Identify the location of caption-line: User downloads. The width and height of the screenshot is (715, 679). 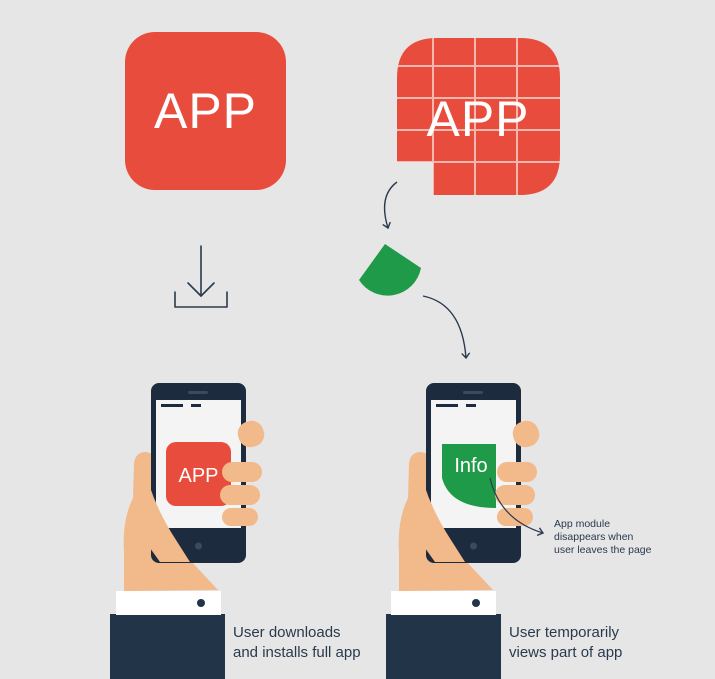
(287, 632).